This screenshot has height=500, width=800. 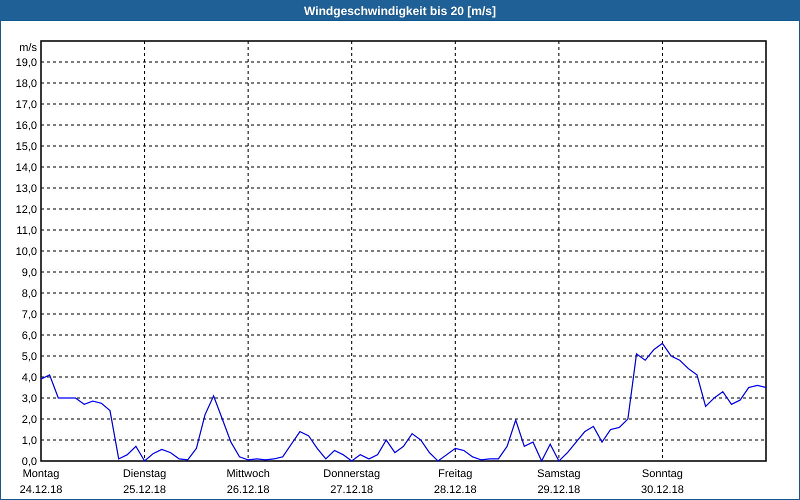 I want to click on y-axis-label: m/s, so click(x=28, y=48).